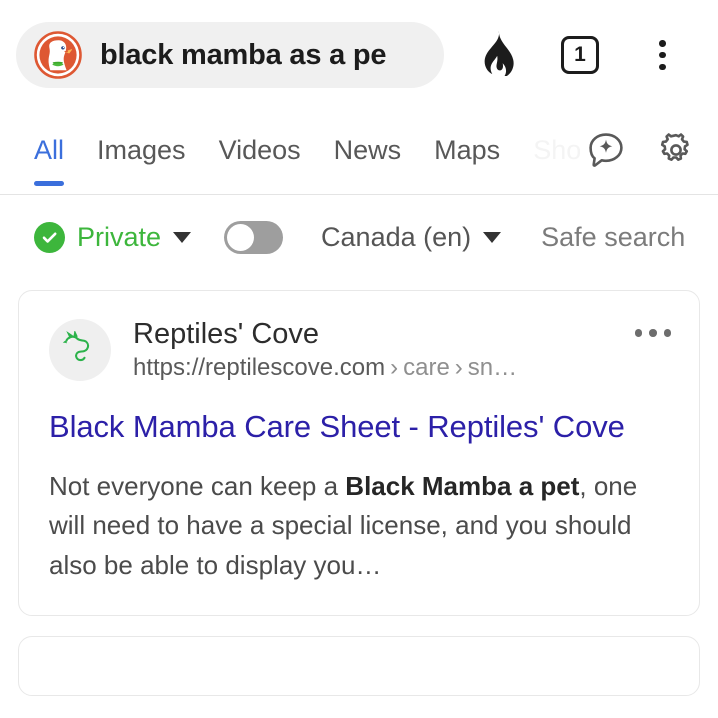  I want to click on result-url-domain: https://reptilescove.com, so click(259, 368).